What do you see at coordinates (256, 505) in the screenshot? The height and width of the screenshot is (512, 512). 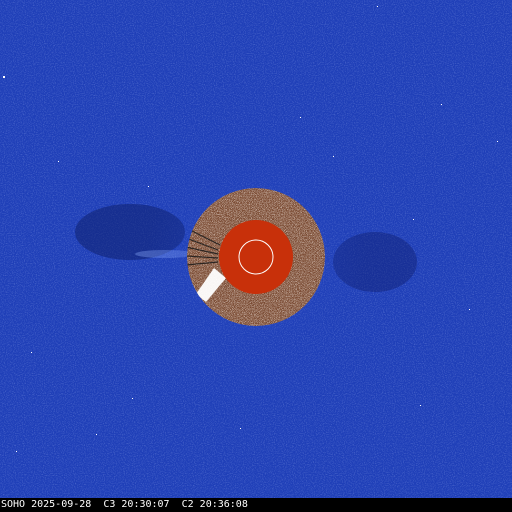 I see `caption-bar: SOHO 2025-09-28 C3 20:30:07 C2 20:36:08` at bounding box center [256, 505].